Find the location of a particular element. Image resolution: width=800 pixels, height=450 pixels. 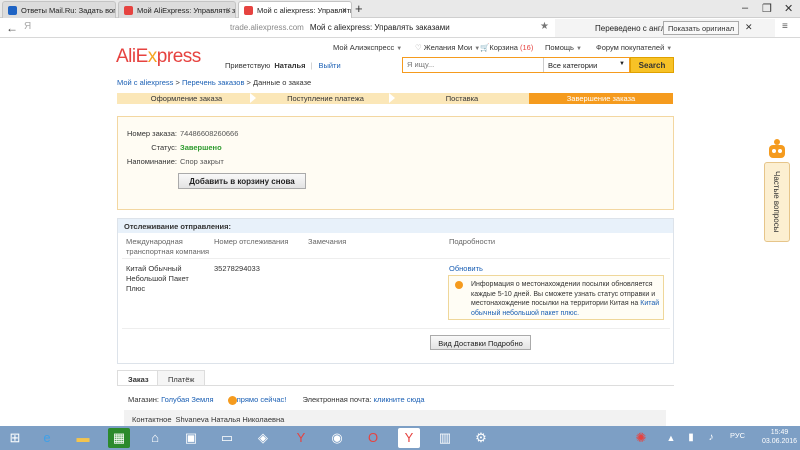

search-input is located at coordinates (472, 64).